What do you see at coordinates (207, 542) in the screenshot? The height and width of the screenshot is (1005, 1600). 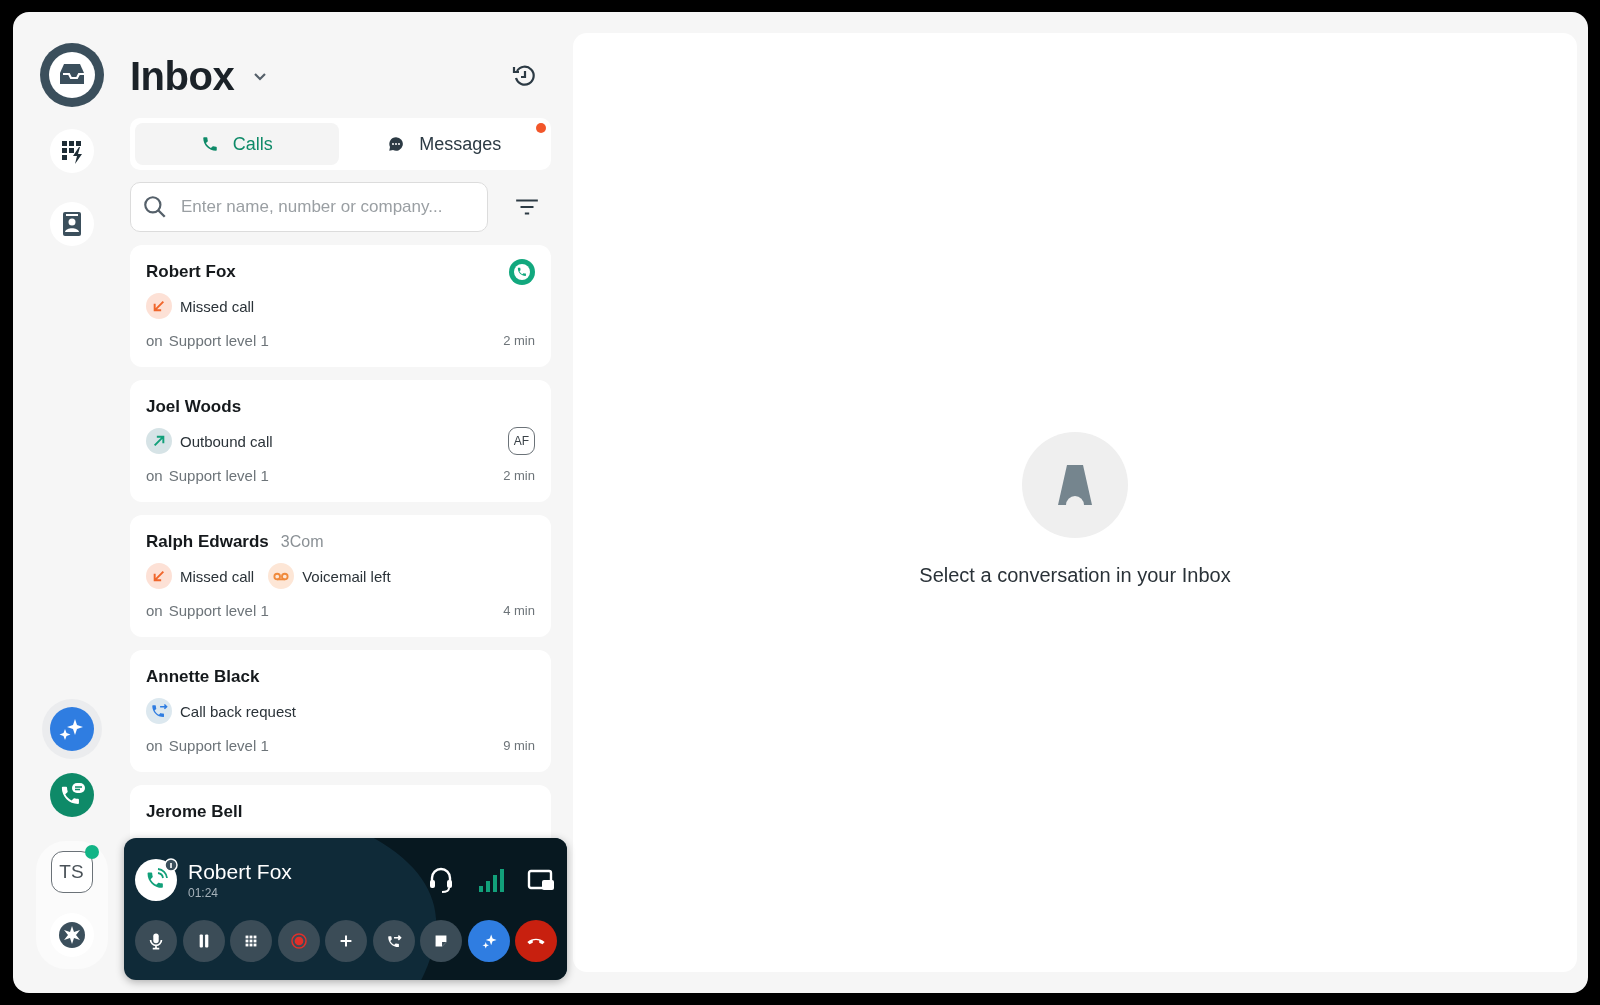 I see `contact-name: Ralph Edwards` at bounding box center [207, 542].